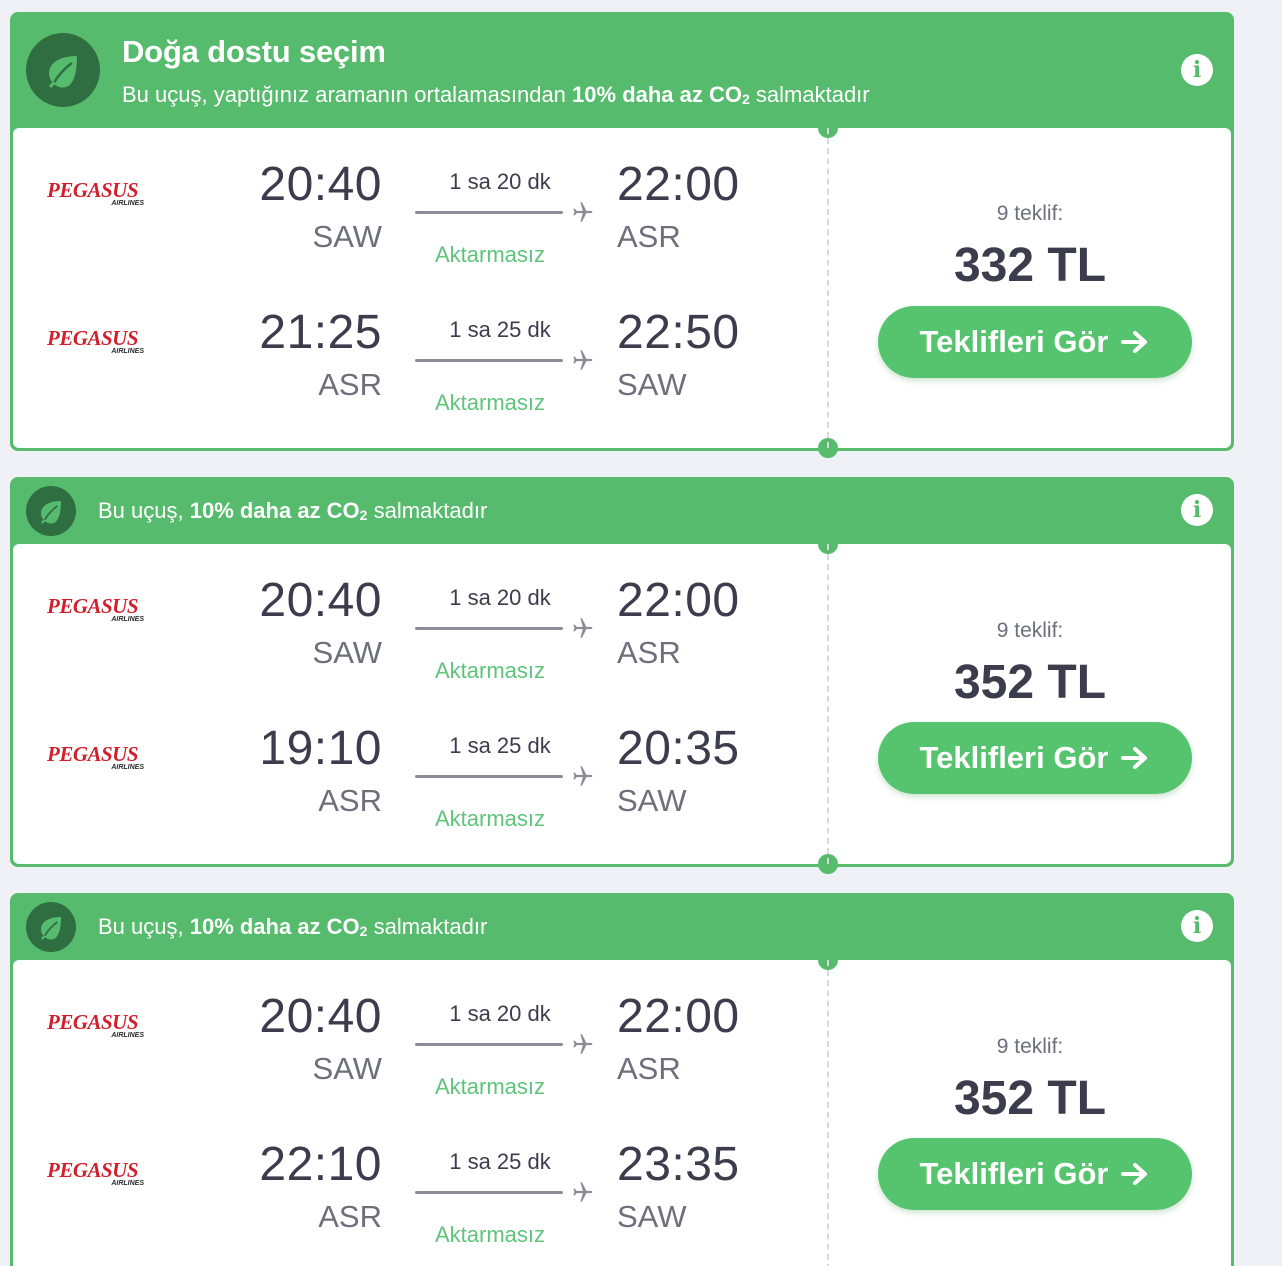  I want to click on price: 332 TL, so click(1030, 265).